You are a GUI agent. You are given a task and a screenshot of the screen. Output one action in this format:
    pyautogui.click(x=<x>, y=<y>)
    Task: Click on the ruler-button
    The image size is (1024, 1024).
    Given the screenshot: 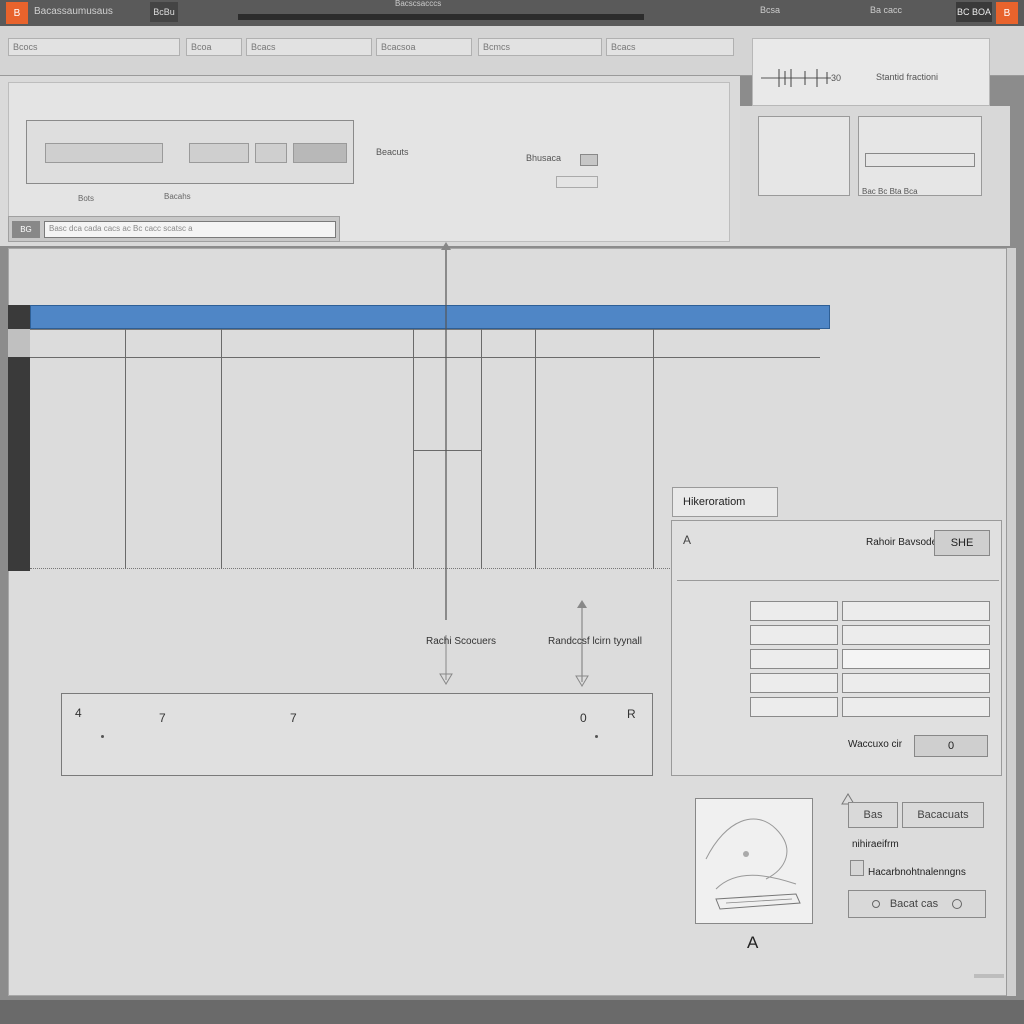 What is the action you would take?
    pyautogui.click(x=589, y=160)
    